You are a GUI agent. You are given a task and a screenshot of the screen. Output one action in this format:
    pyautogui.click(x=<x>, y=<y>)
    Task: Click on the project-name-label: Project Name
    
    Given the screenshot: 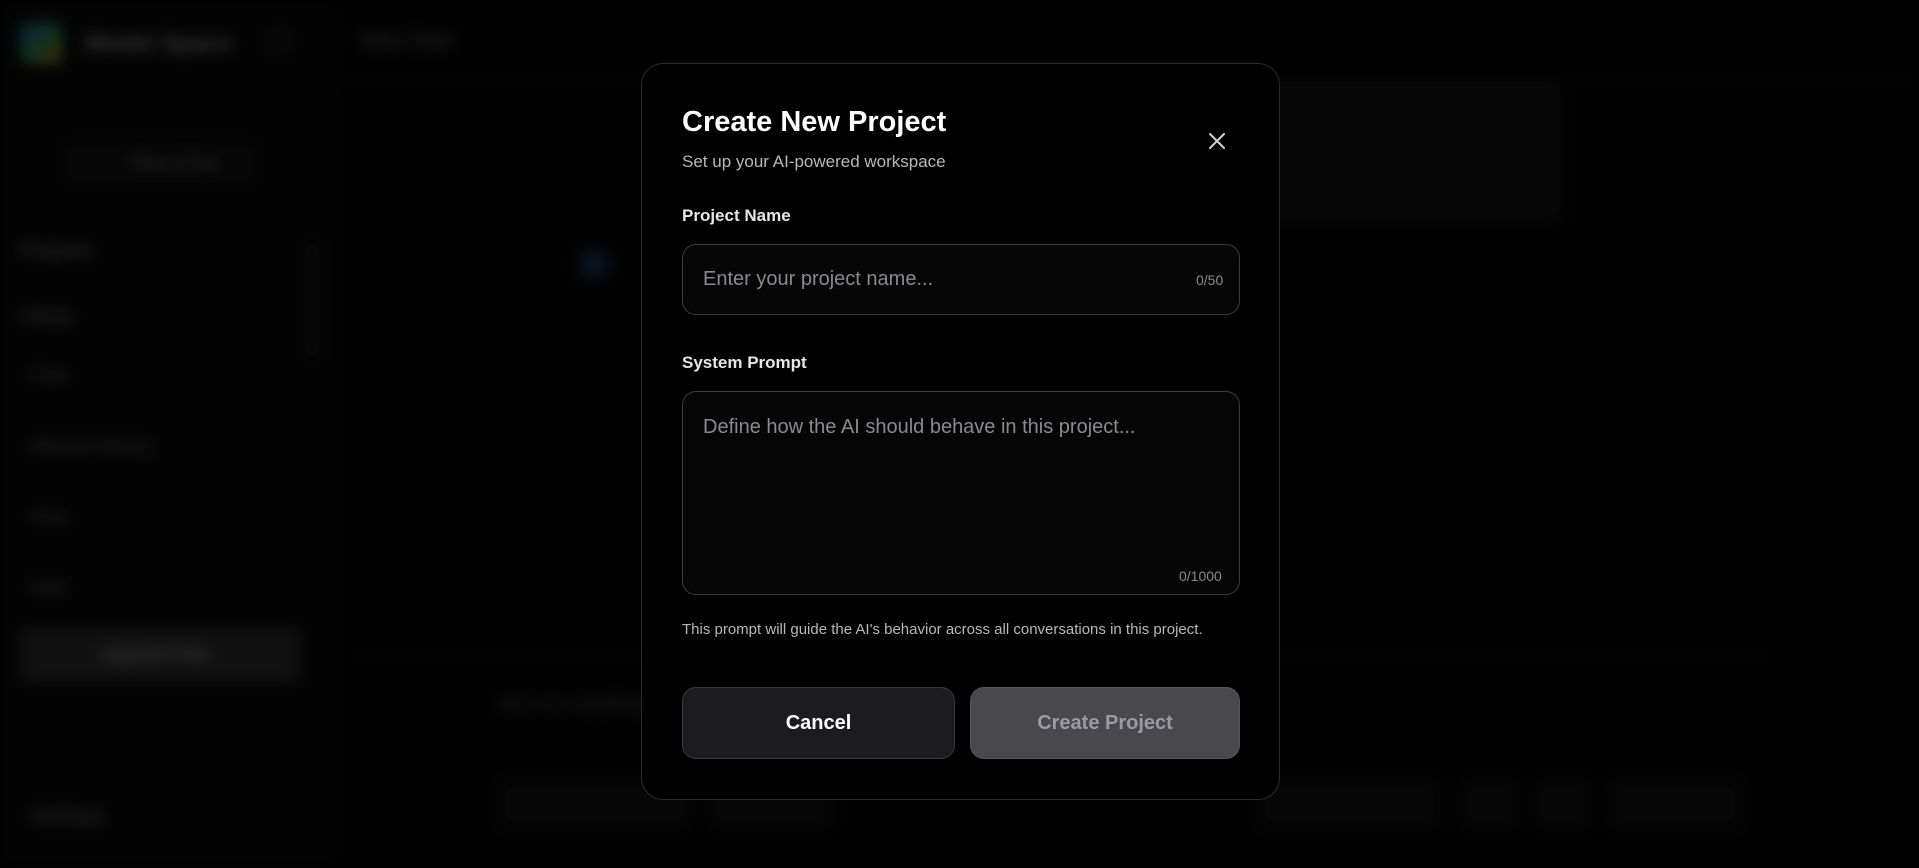 What is the action you would take?
    pyautogui.click(x=736, y=215)
    